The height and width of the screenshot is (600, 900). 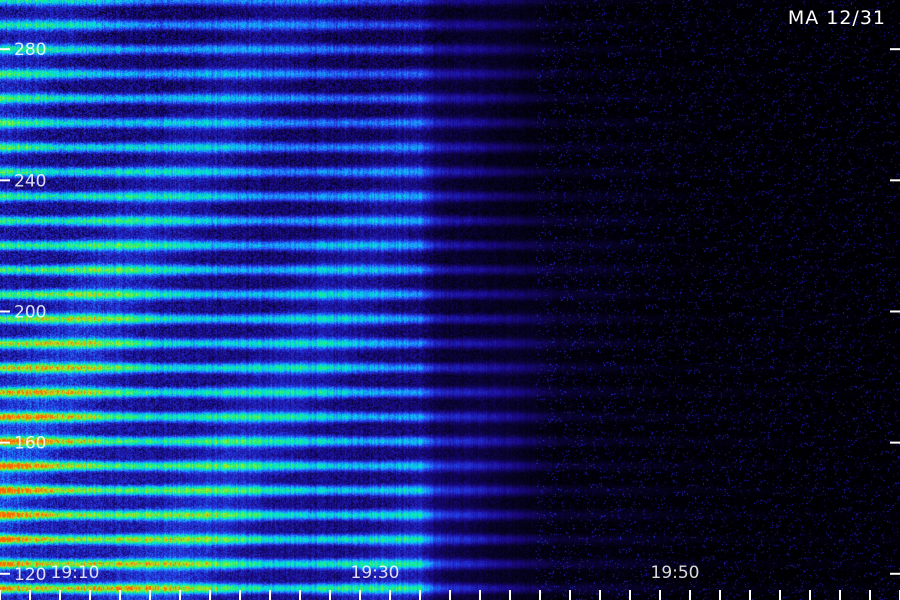 I want to click on y-tick-label: 280, so click(x=30, y=50).